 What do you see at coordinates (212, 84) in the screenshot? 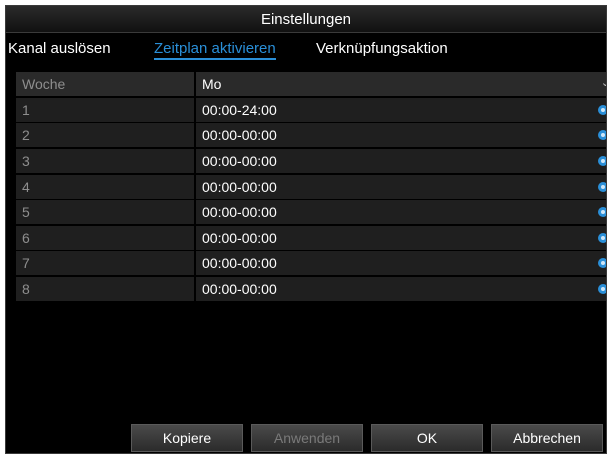
I see `weekday-select-value: Mo` at bounding box center [212, 84].